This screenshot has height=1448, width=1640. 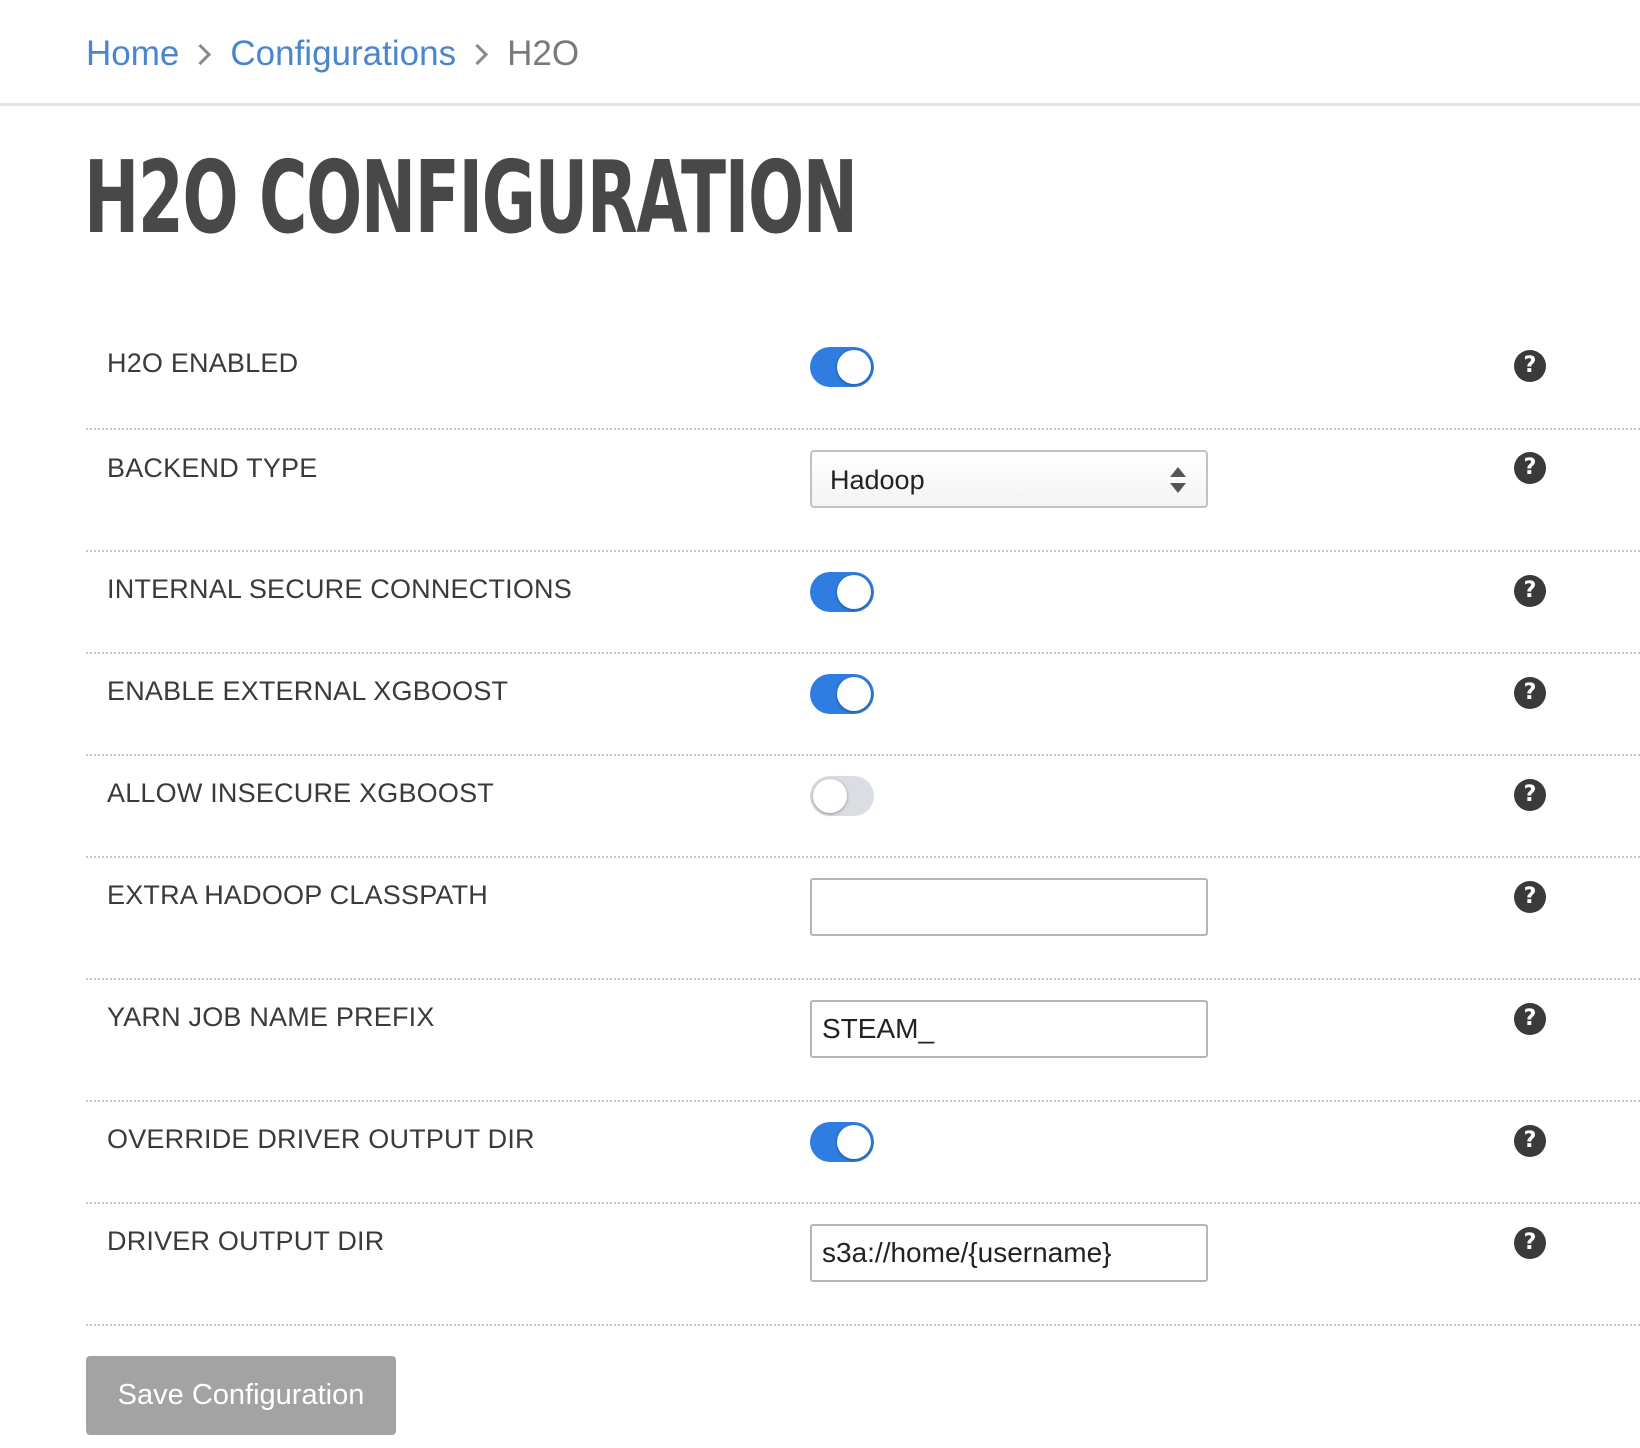 I want to click on setting-row-extra-hadoop-classpath: EXTRA HADOOP CLASSPATH ?, so click(x=863, y=919).